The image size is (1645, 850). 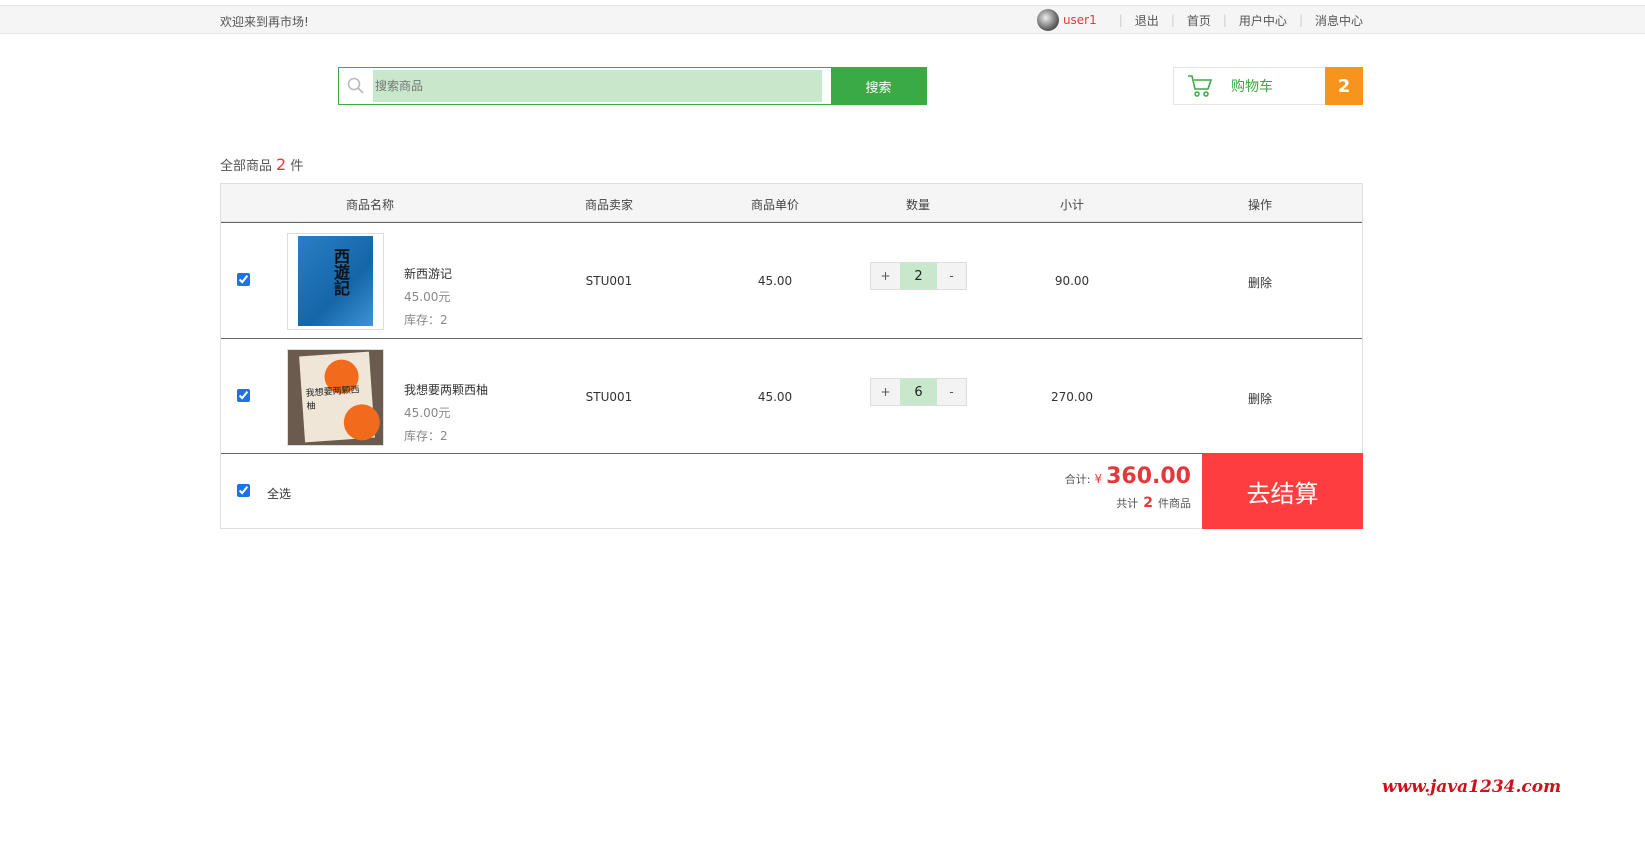 What do you see at coordinates (297, 166) in the screenshot?
I see `summary-suffix: 件` at bounding box center [297, 166].